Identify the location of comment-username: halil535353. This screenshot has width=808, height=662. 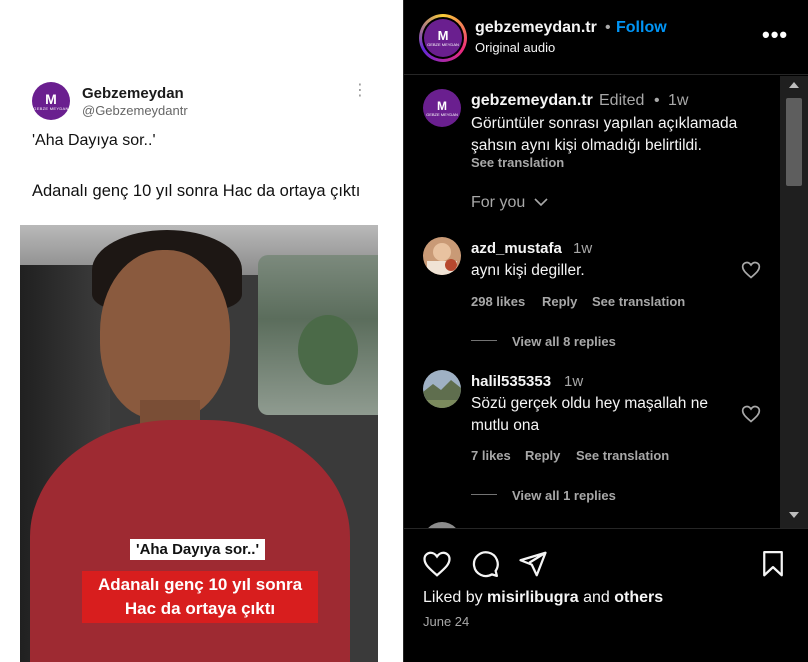
(511, 381).